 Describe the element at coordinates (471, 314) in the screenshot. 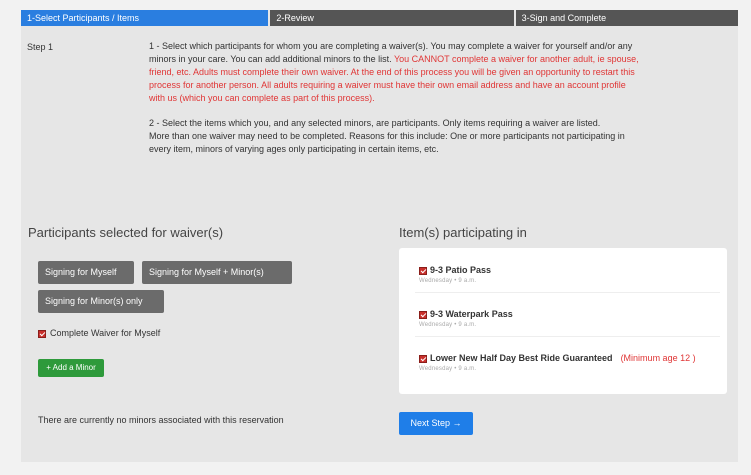

I see `item-name: 9-3 Waterpark Pass` at that location.